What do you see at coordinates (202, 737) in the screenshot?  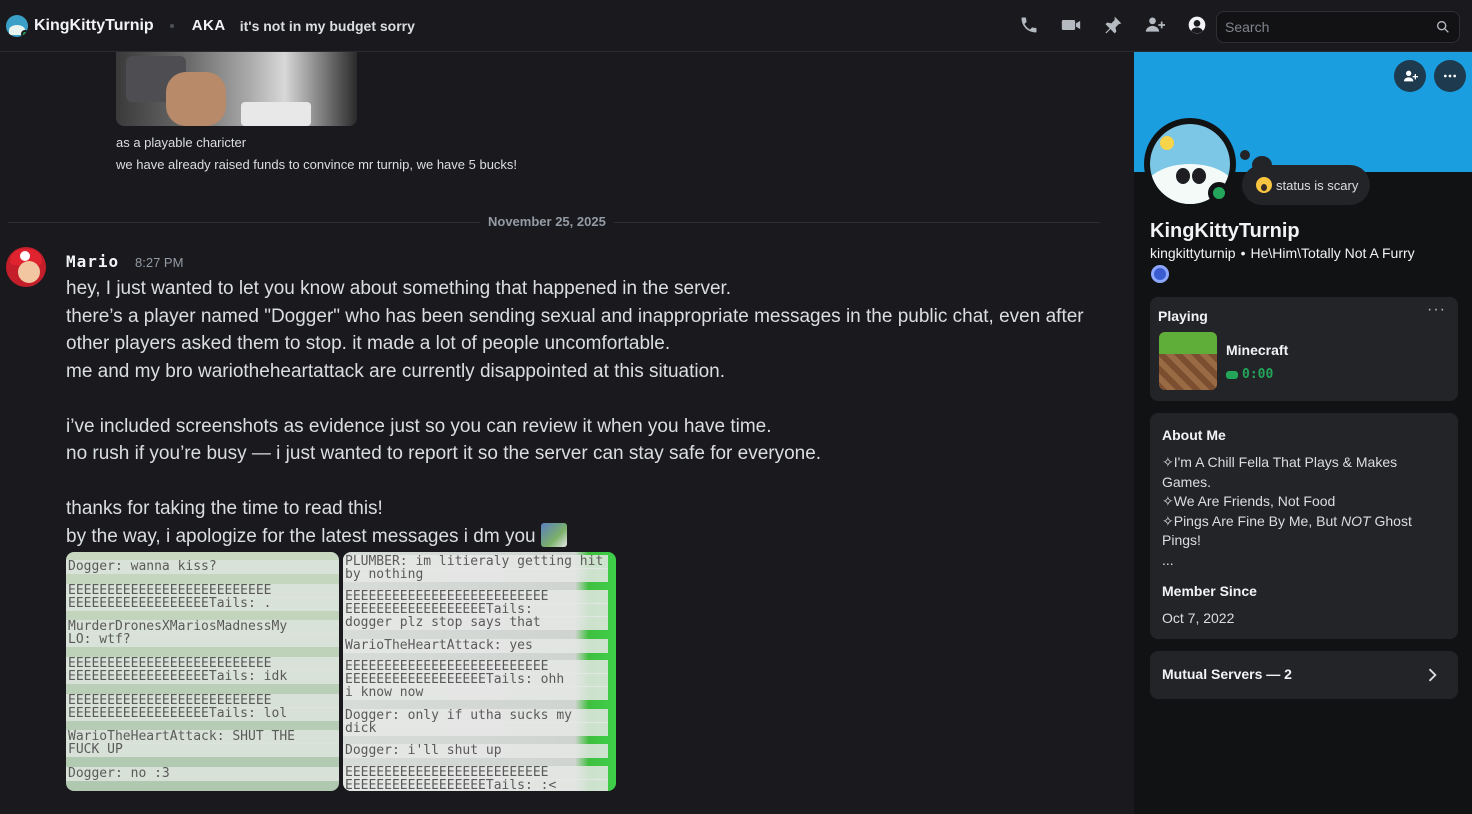 I see `screenshot-text: WarioTheHeartAttack: SHUT THE` at bounding box center [202, 737].